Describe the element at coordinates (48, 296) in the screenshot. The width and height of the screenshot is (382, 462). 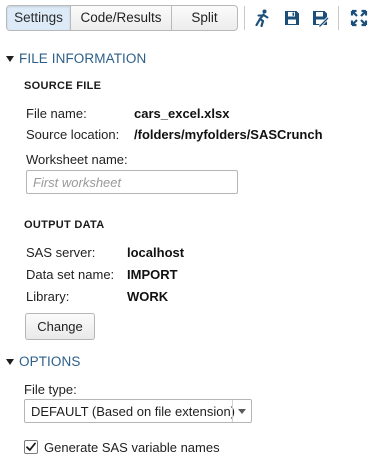
I see `library-label: Library:` at that location.